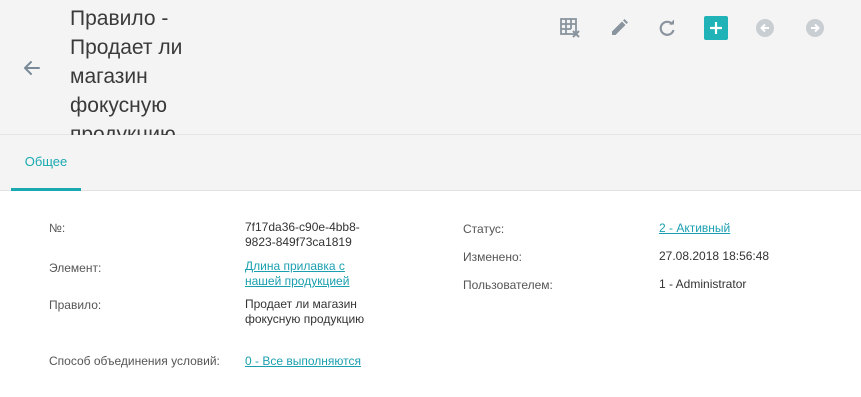 The image size is (861, 397). Describe the element at coordinates (305, 311) in the screenshot. I see `field-value-rule: Продает ли магазин фокусную продукцию` at that location.